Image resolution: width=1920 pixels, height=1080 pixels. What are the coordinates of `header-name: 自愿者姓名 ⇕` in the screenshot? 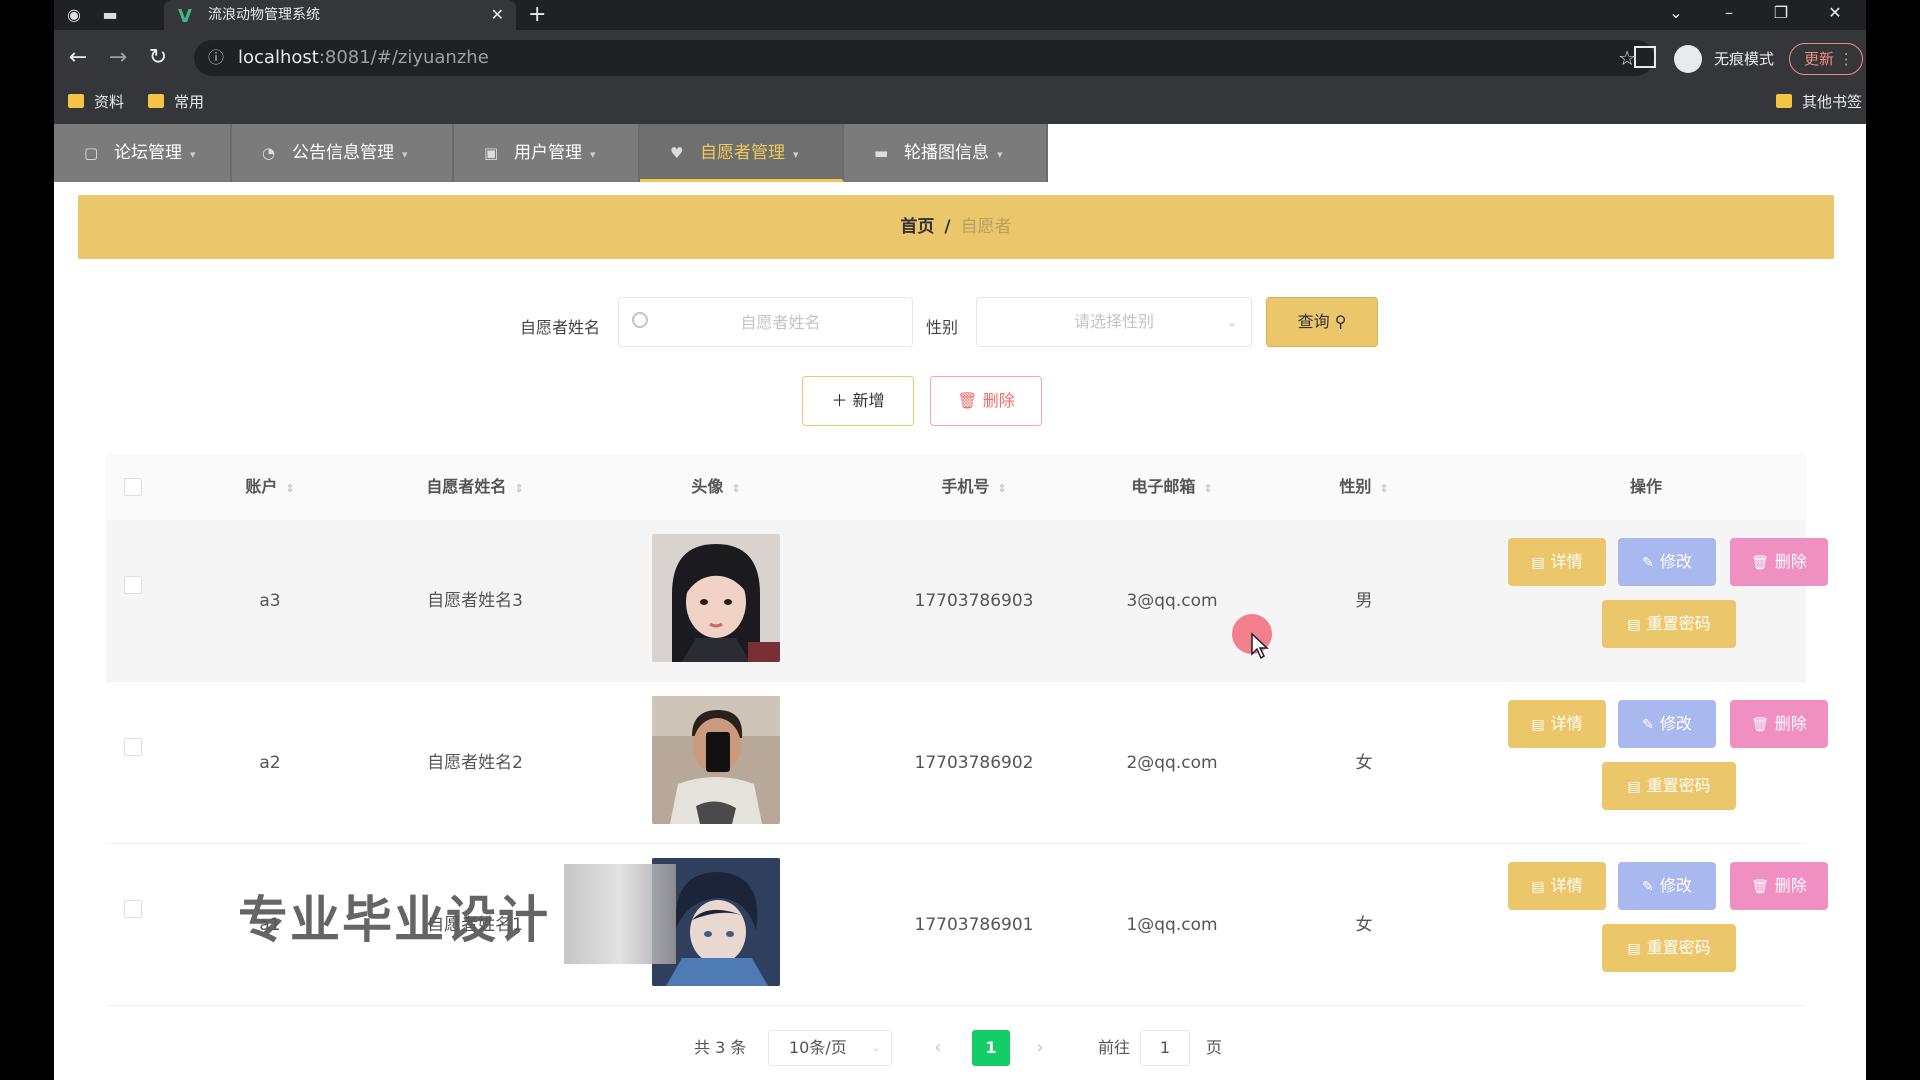 It's located at (475, 487).